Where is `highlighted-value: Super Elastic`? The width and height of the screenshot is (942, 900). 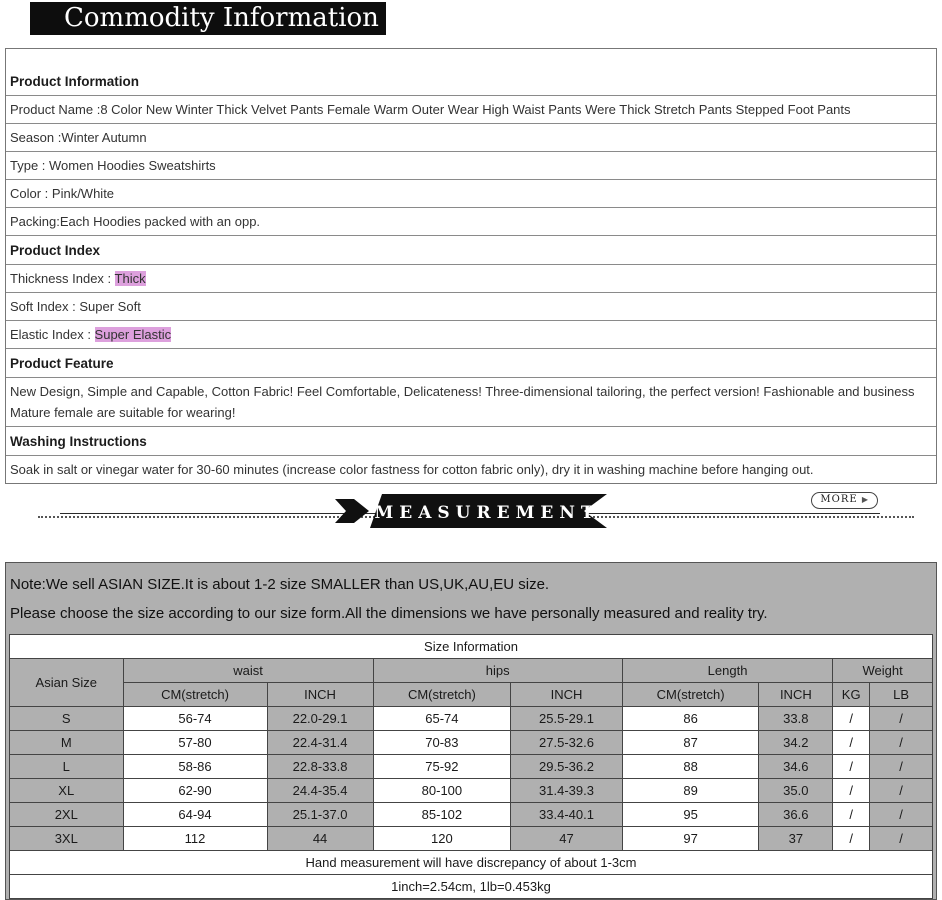
highlighted-value: Super Elastic is located at coordinates (133, 334).